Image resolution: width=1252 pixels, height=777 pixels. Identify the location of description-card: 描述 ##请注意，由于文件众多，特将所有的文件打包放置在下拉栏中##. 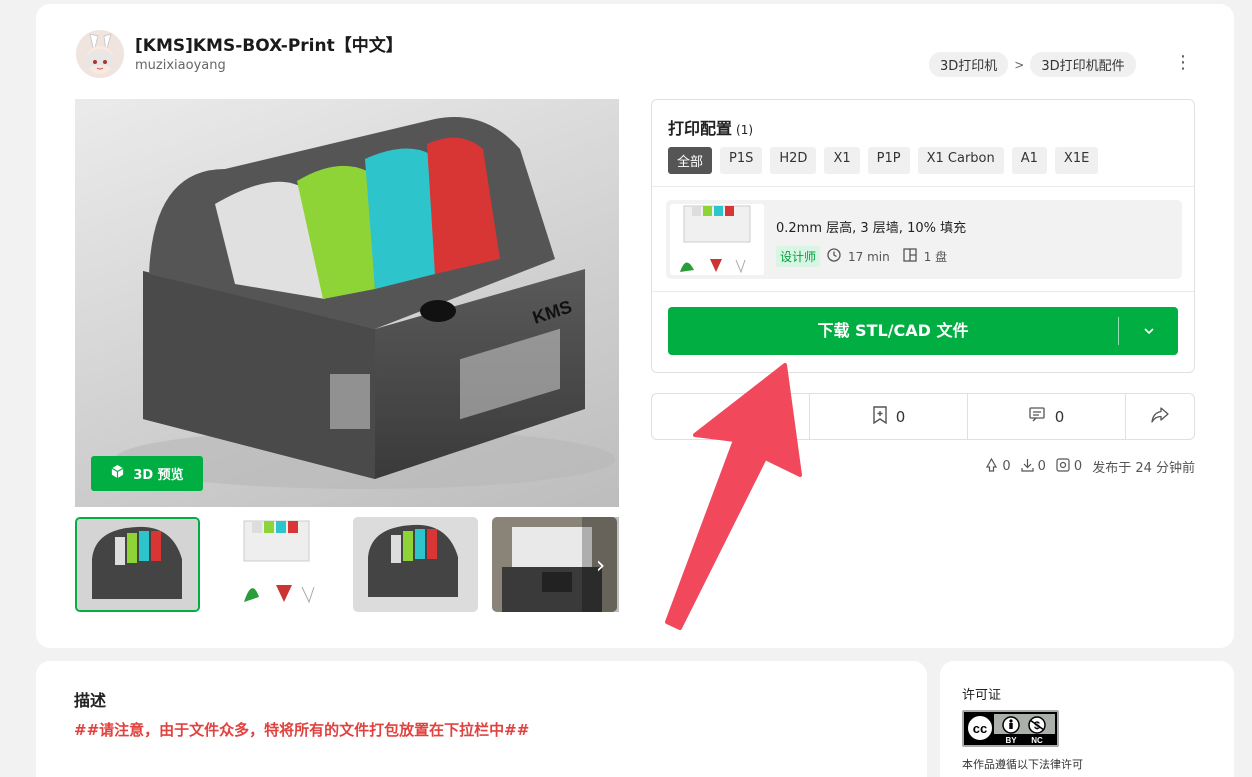
(481, 719).